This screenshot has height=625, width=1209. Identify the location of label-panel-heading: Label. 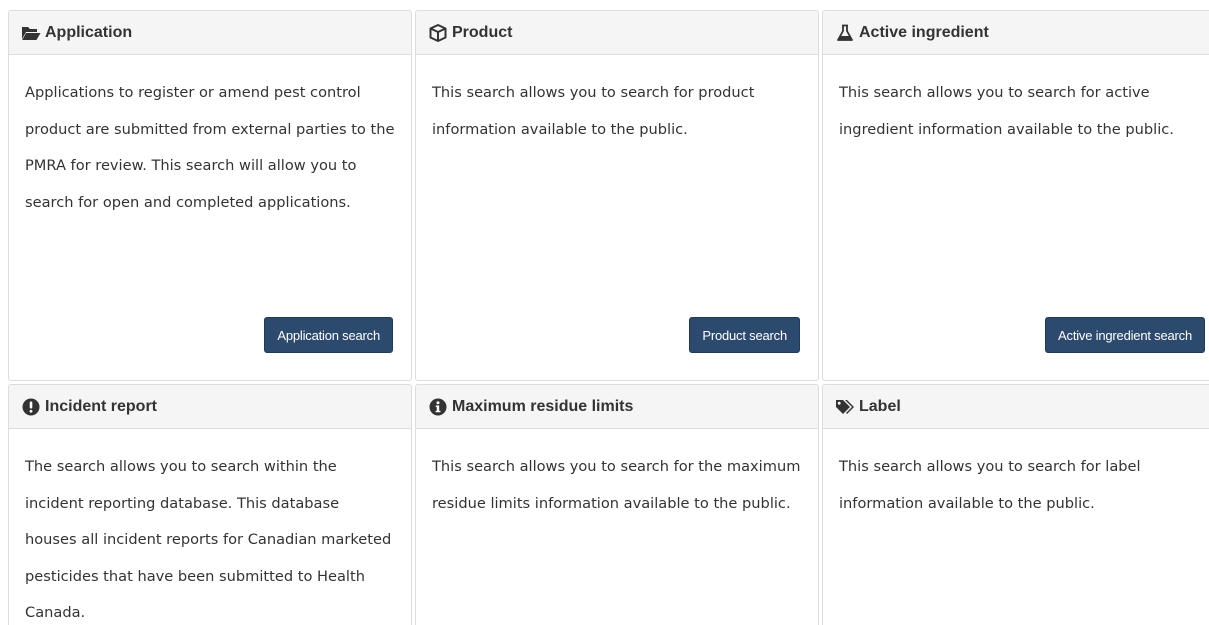
(1016, 407).